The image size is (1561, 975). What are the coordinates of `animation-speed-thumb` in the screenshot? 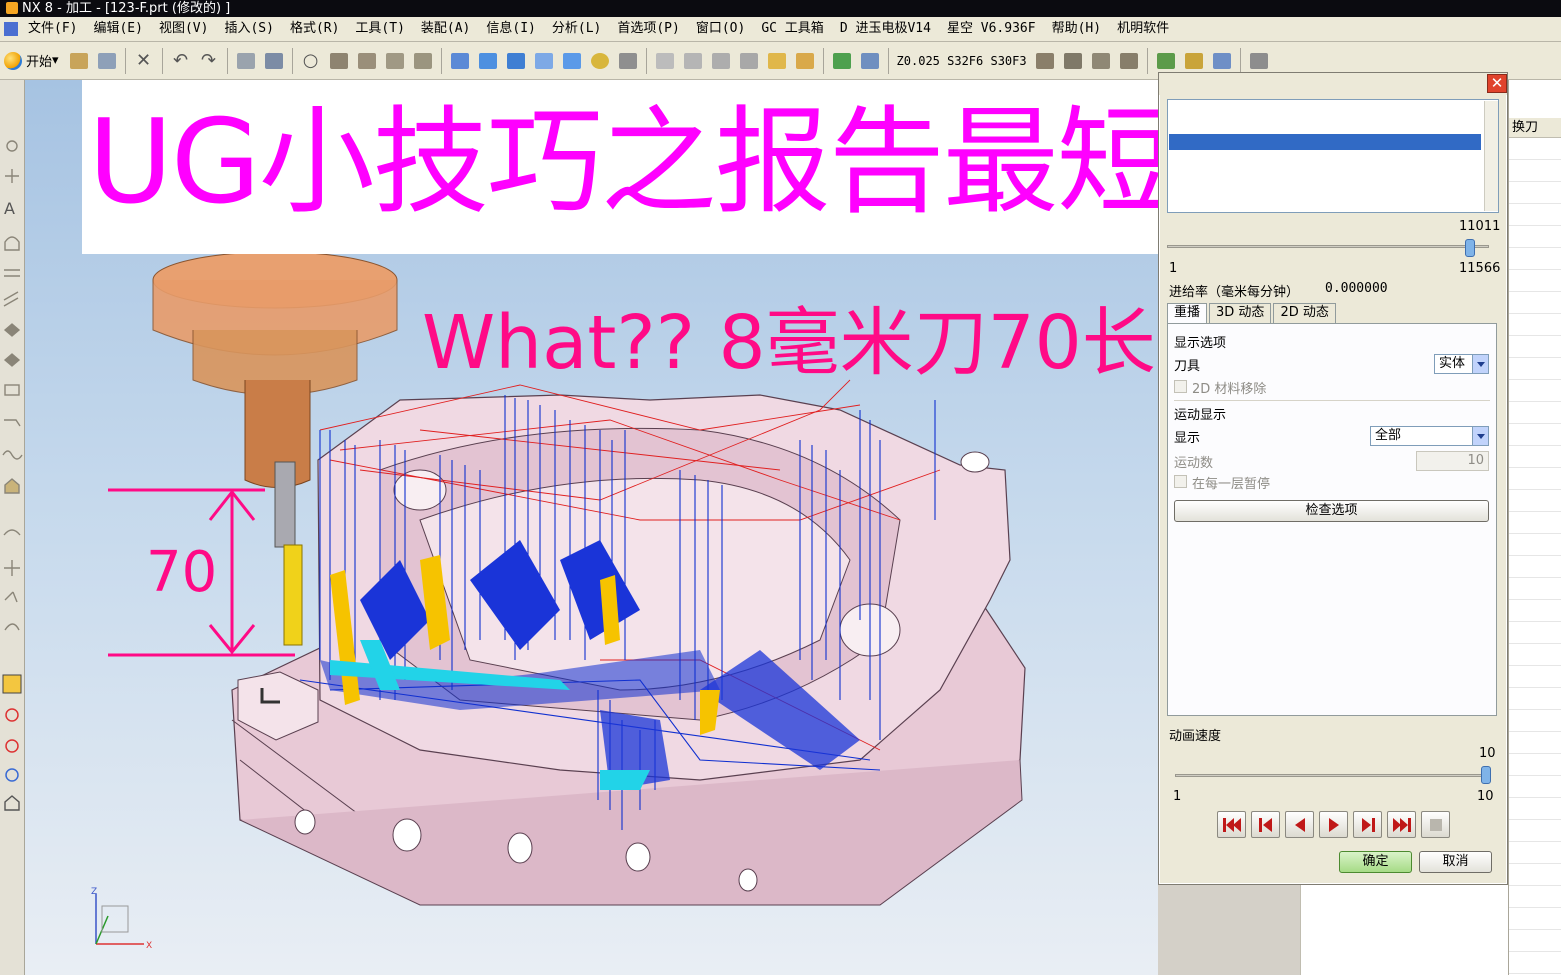 It's located at (1486, 775).